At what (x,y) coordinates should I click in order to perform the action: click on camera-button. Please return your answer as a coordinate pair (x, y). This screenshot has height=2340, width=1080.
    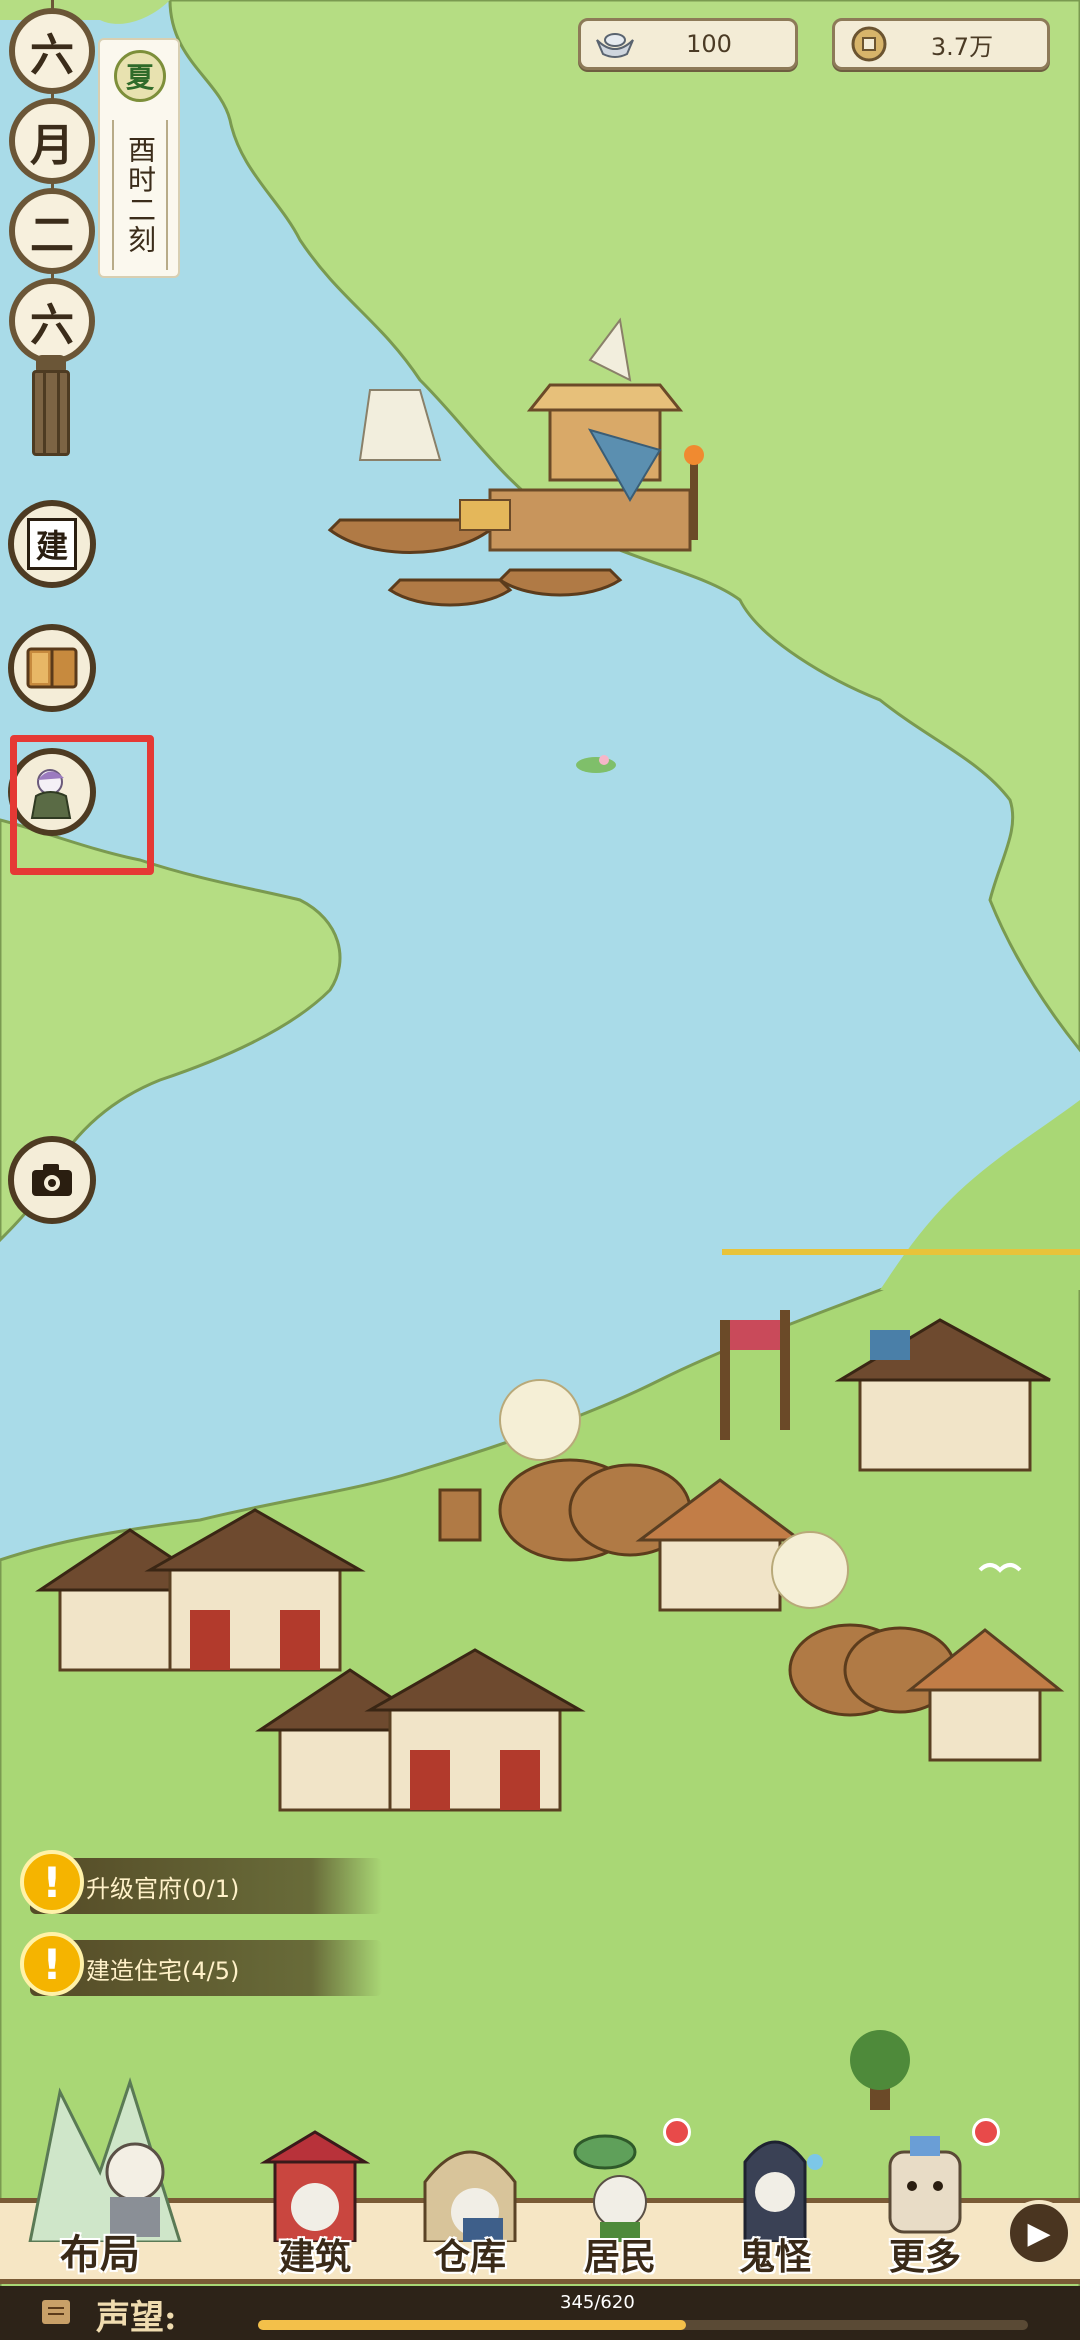
    Looking at the image, I should click on (52, 1180).